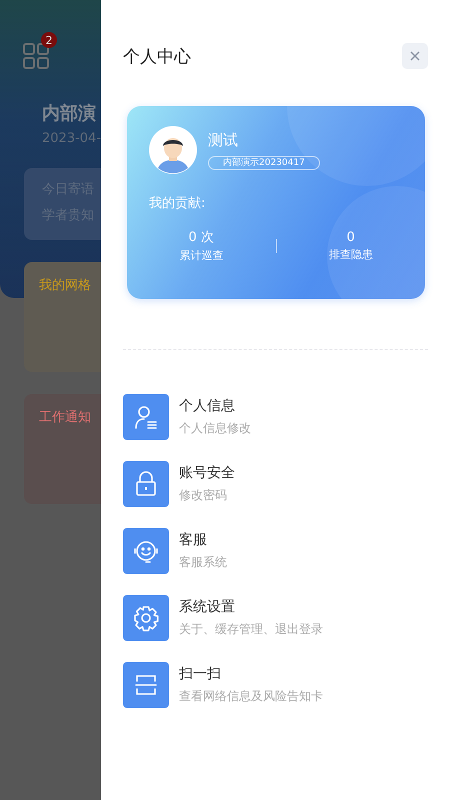 Image resolution: width=450 pixels, height=800 pixels. What do you see at coordinates (251, 607) in the screenshot?
I see `menu-title: 系统设置` at bounding box center [251, 607].